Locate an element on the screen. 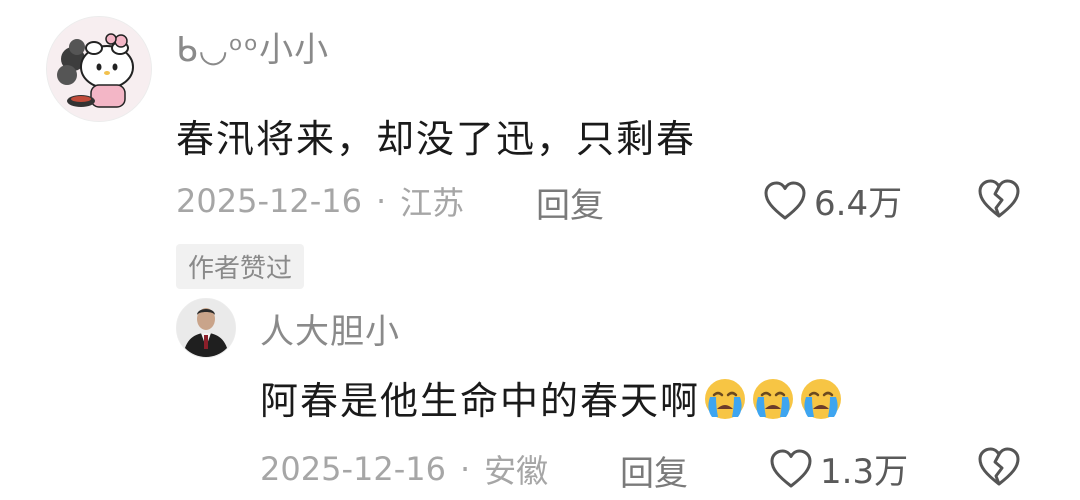 Image resolution: width=1080 pixels, height=500 pixels. reply-button: 回复 is located at coordinates (570, 202).